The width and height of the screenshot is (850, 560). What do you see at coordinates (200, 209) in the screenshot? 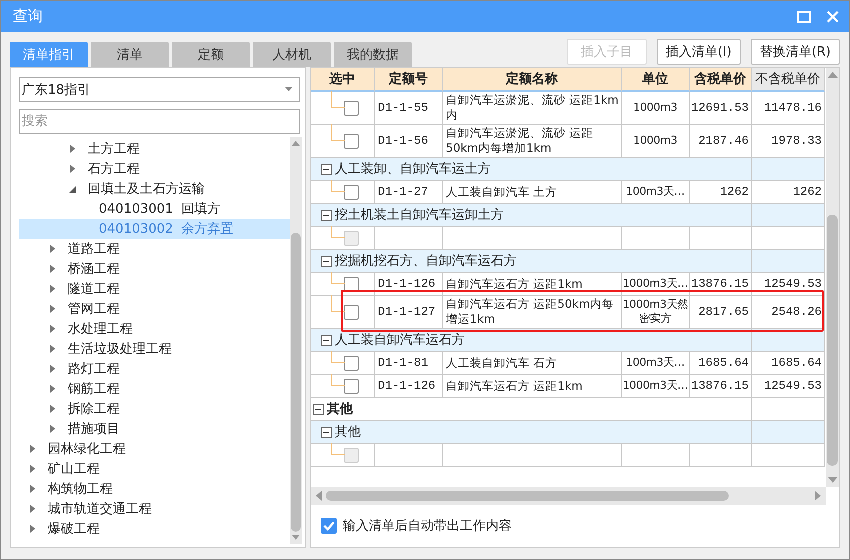
I see `item-label: 回填方` at bounding box center [200, 209].